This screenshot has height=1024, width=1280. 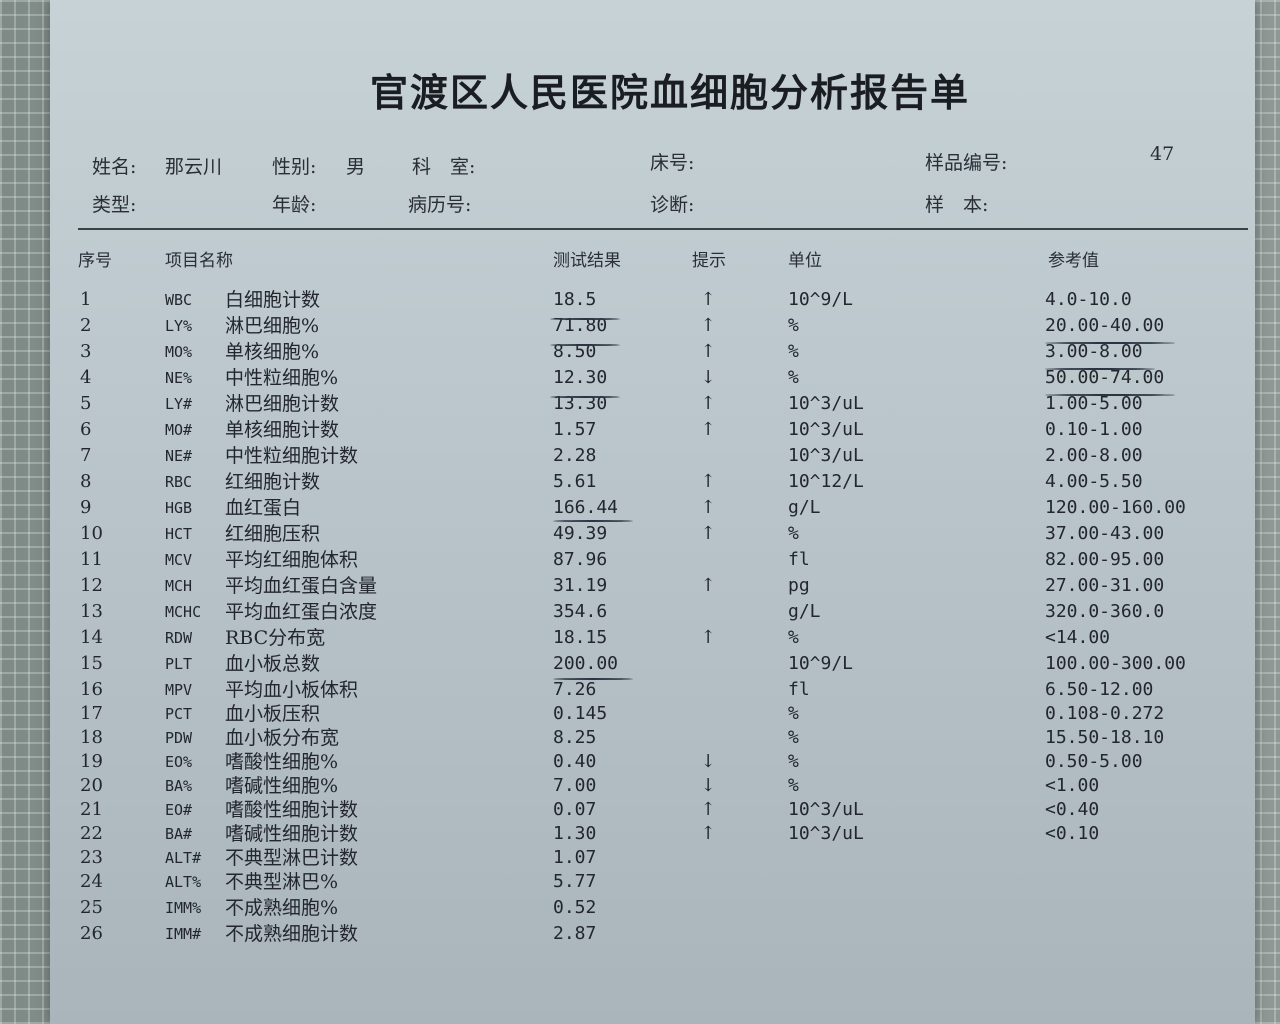 What do you see at coordinates (575, 429) in the screenshot?
I see `test-result: 1.57` at bounding box center [575, 429].